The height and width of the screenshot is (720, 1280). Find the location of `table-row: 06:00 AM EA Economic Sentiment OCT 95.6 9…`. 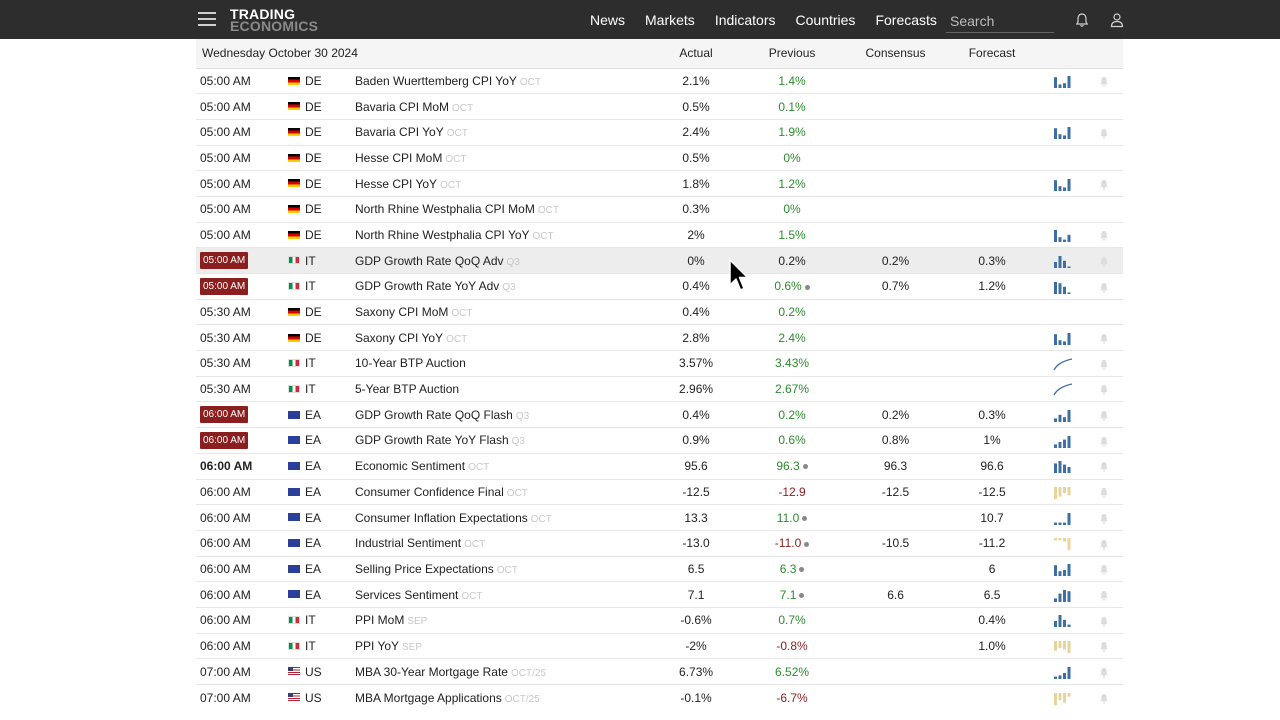

table-row: 06:00 AM EA Economic Sentiment OCT 95.6 9… is located at coordinates (660, 466).